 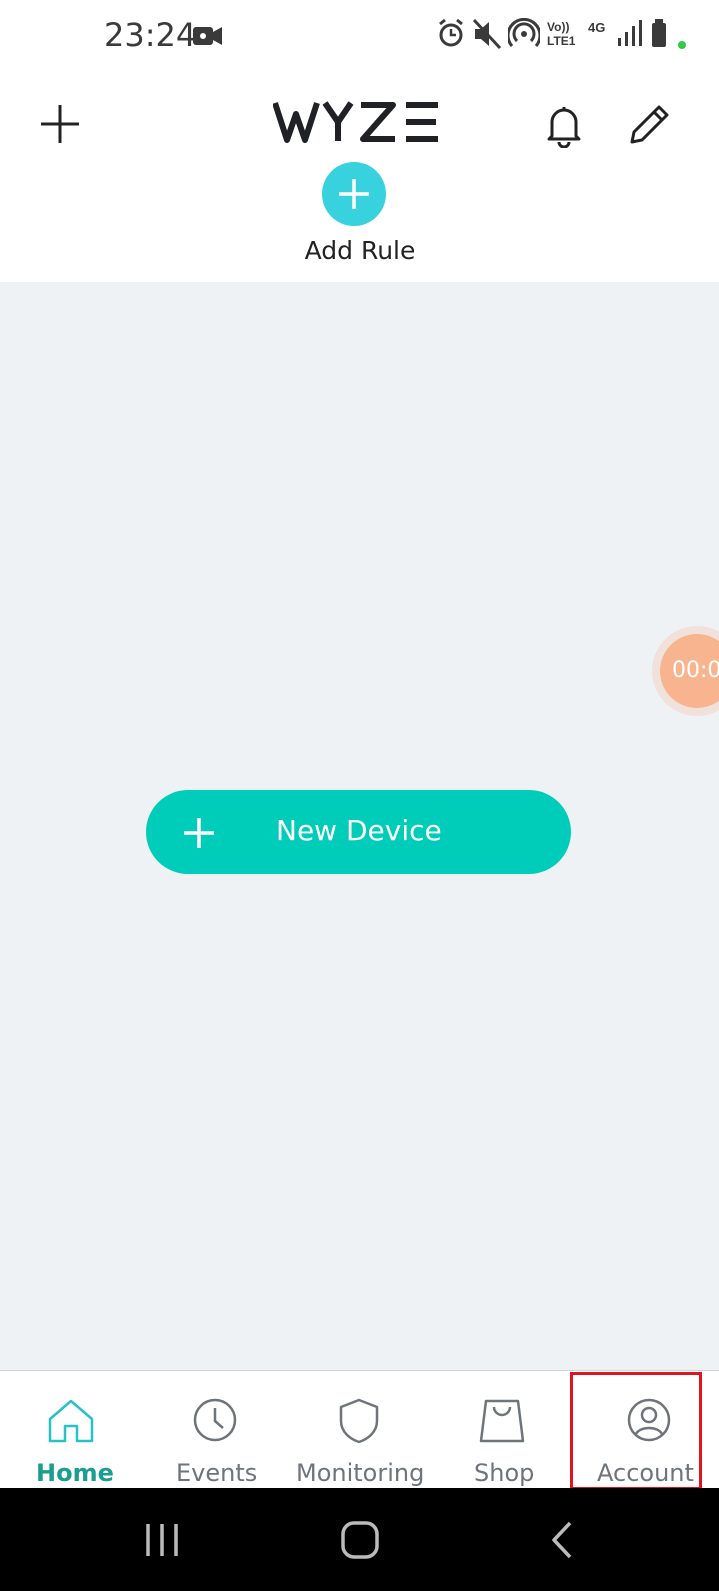 I want to click on signal-icon, so click(x=630, y=33).